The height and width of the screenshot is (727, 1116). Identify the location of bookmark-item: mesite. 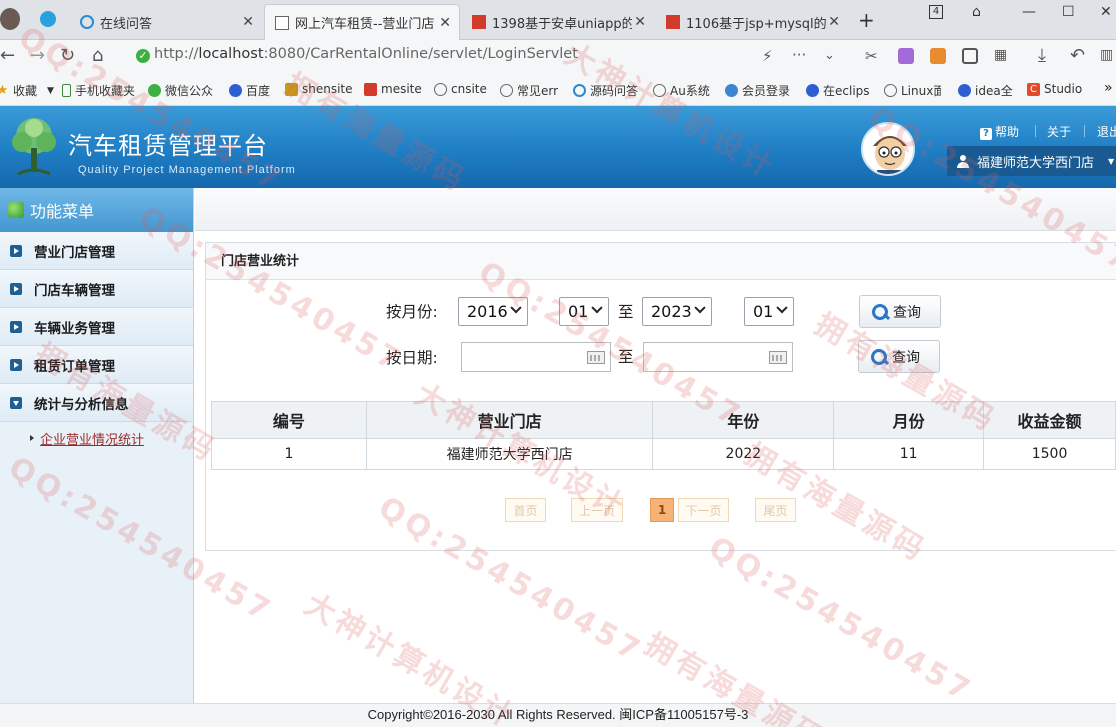
(393, 89).